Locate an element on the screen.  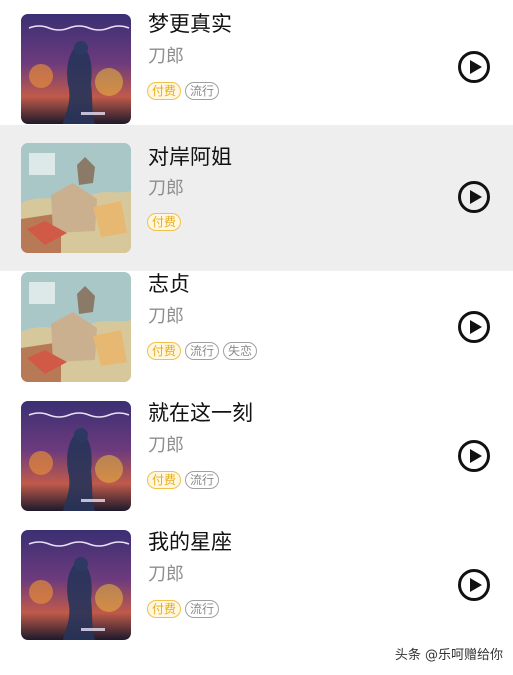
song-title: 我的星座 is located at coordinates (190, 542).